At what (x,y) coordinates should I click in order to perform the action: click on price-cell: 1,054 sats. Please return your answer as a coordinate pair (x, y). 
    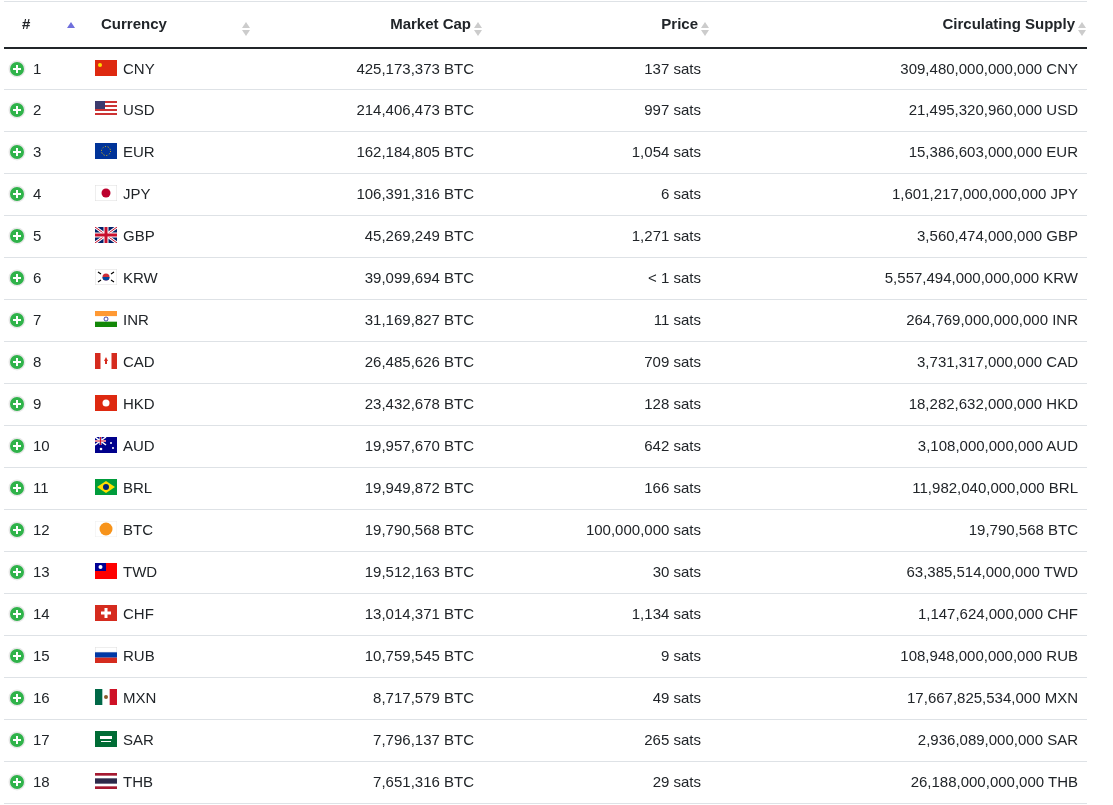
    Looking at the image, I should click on (666, 152).